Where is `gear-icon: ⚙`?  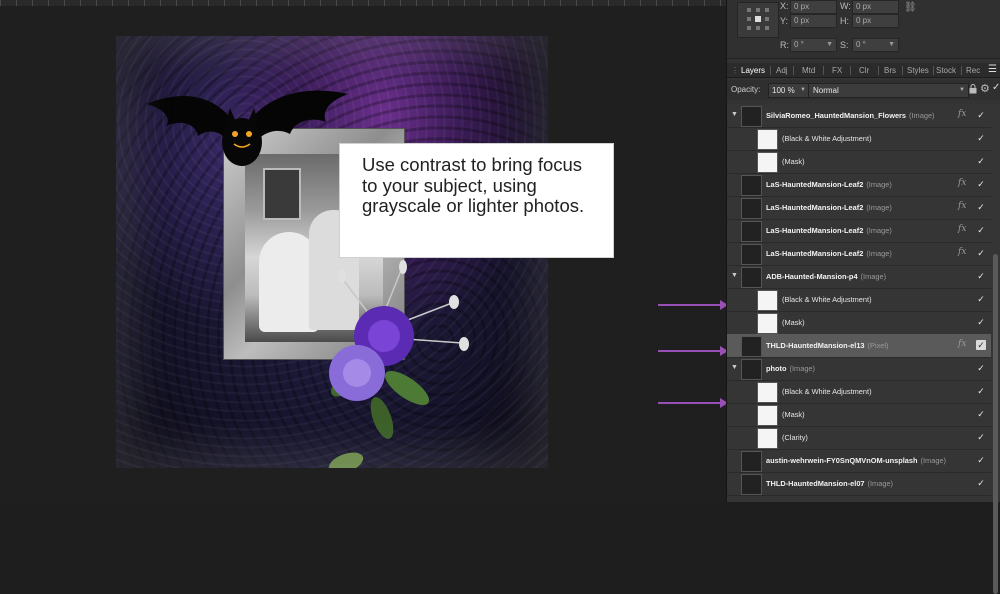
gear-icon: ⚙ is located at coordinates (985, 89).